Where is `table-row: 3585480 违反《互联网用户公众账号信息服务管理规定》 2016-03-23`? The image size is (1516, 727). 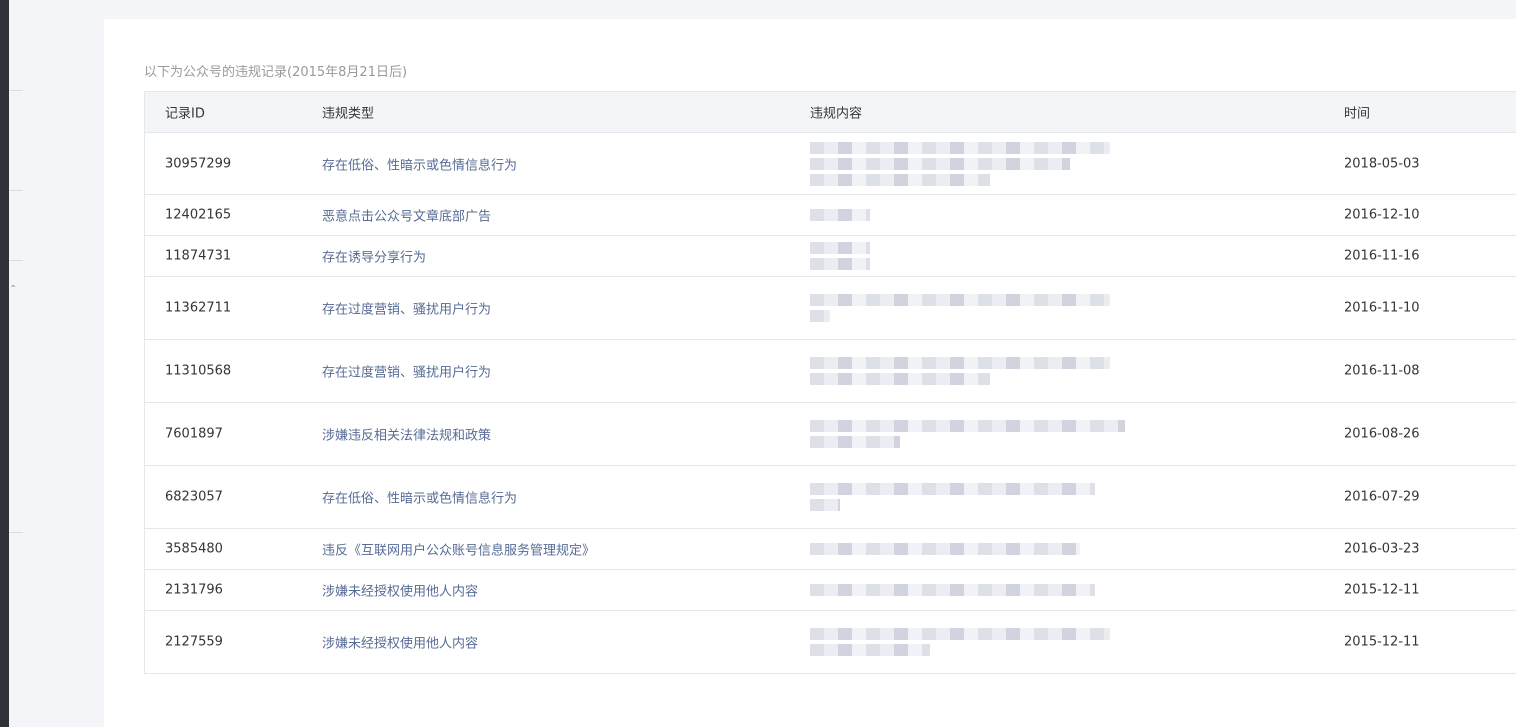
table-row: 3585480 违反《互联网用户公众账号信息服务管理规定》 2016-03-23 is located at coordinates (830, 549).